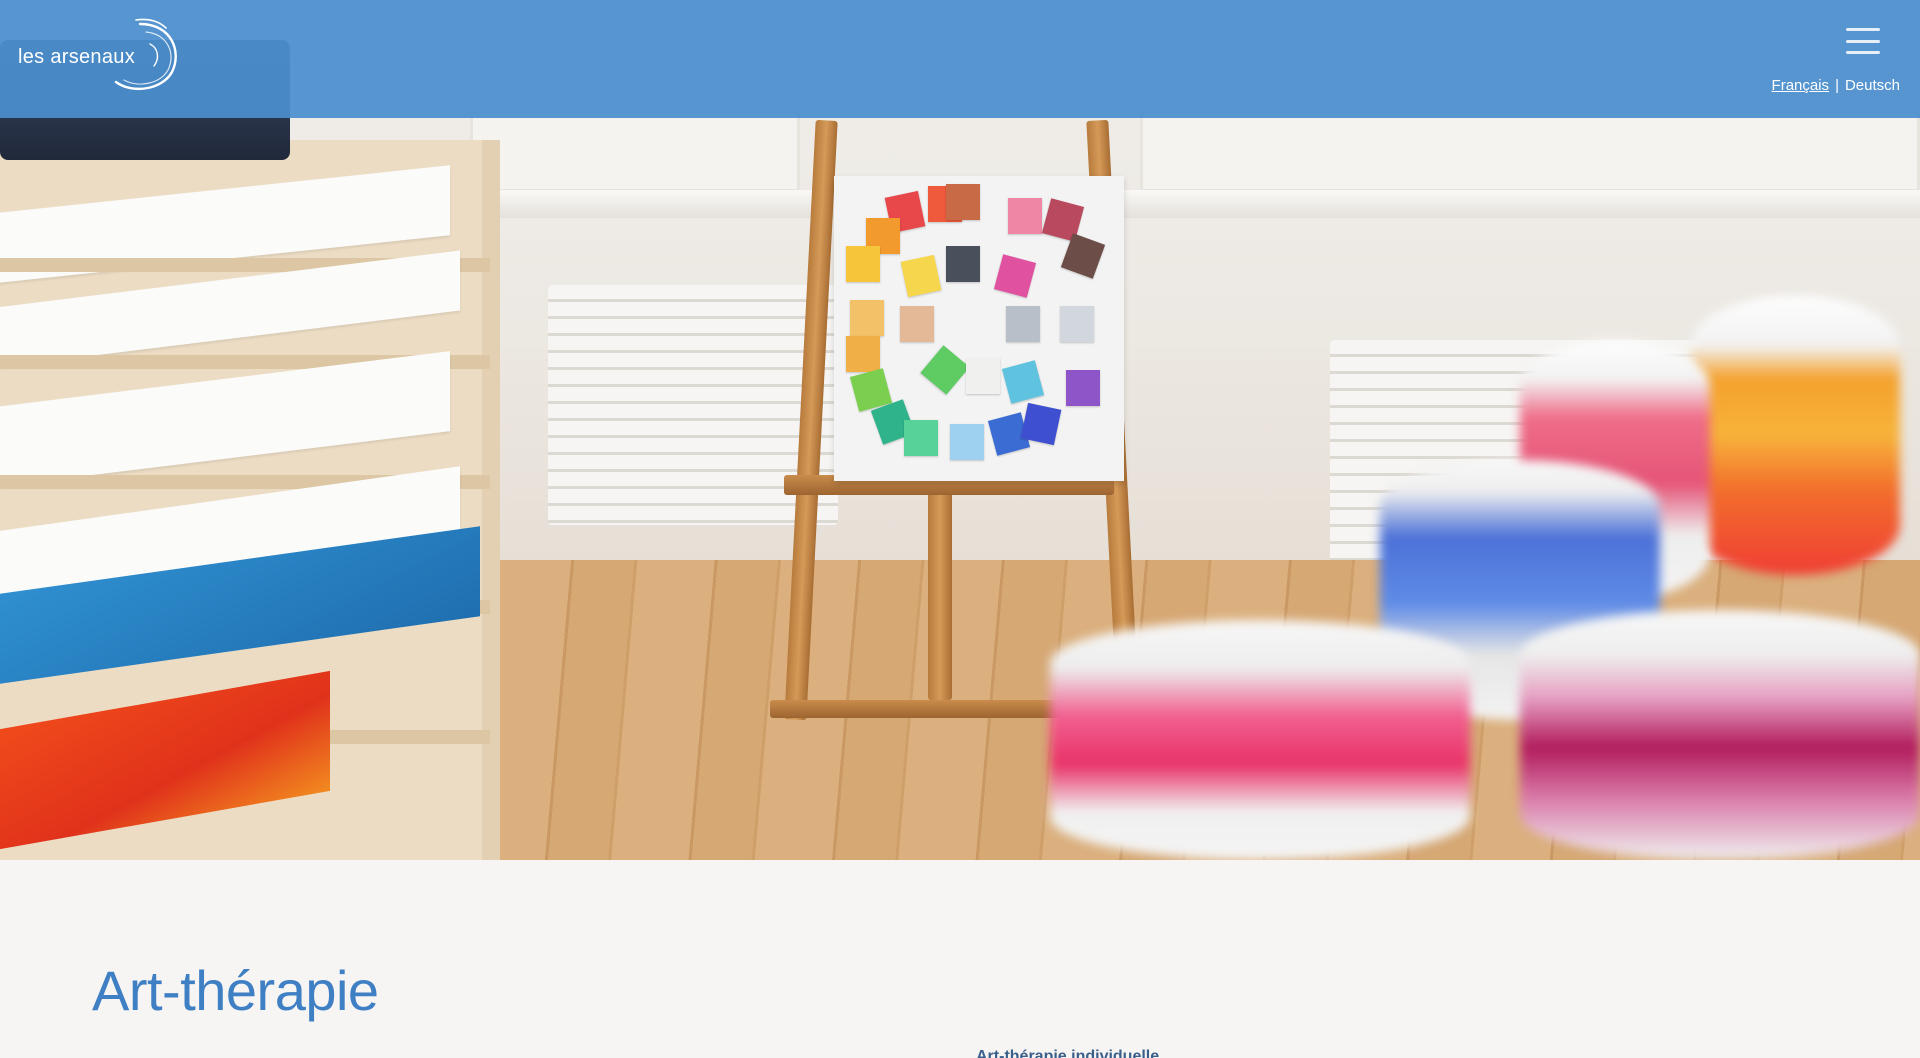  Describe the element at coordinates (1195, 204) in the screenshot. I see `hero-window-sill` at that location.